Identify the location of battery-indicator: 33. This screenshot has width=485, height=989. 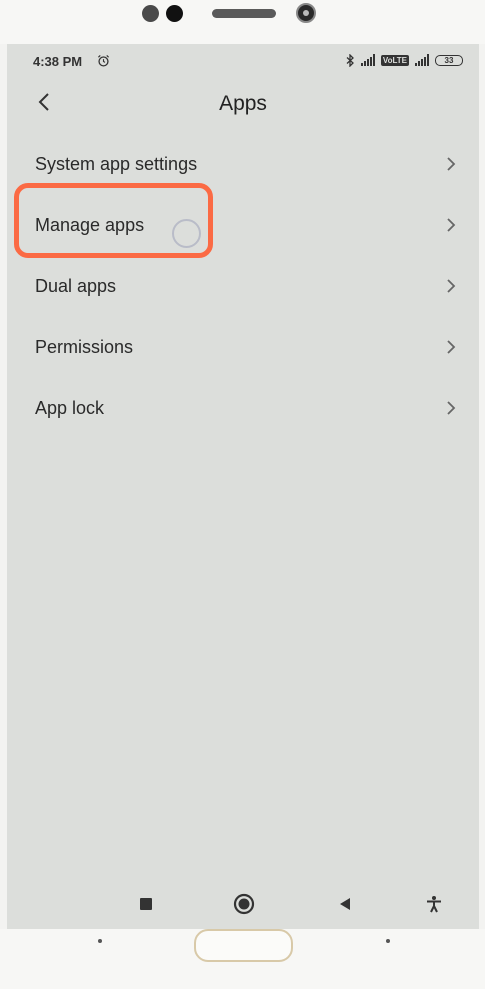
(449, 60).